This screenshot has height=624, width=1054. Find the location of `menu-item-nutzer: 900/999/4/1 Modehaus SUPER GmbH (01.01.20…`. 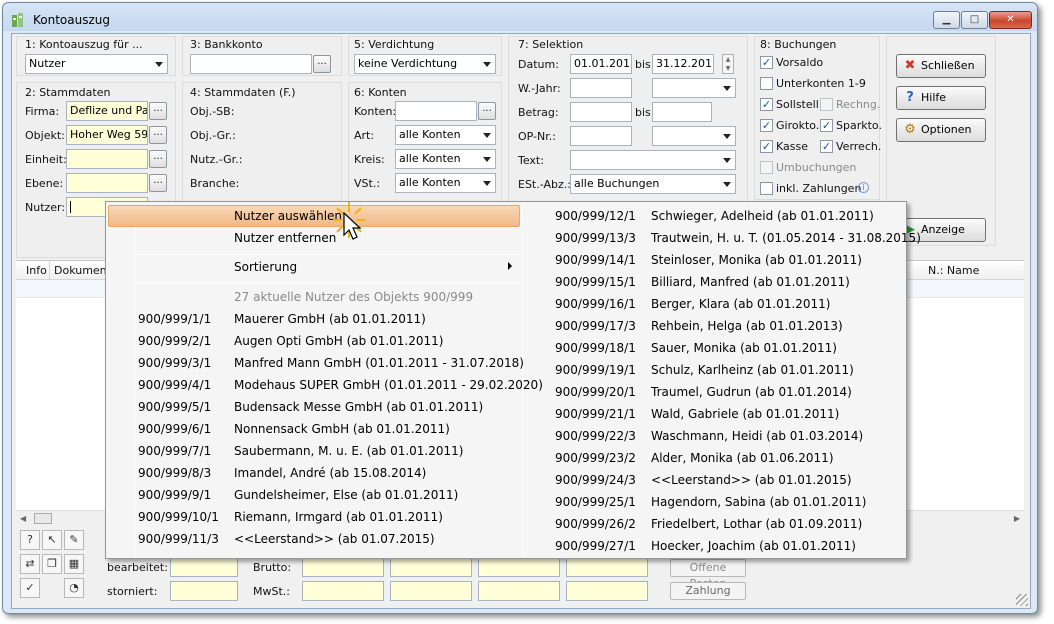

menu-item-nutzer: 900/999/4/1 Modehaus SUPER GmbH (01.01.20… is located at coordinates (338, 386).